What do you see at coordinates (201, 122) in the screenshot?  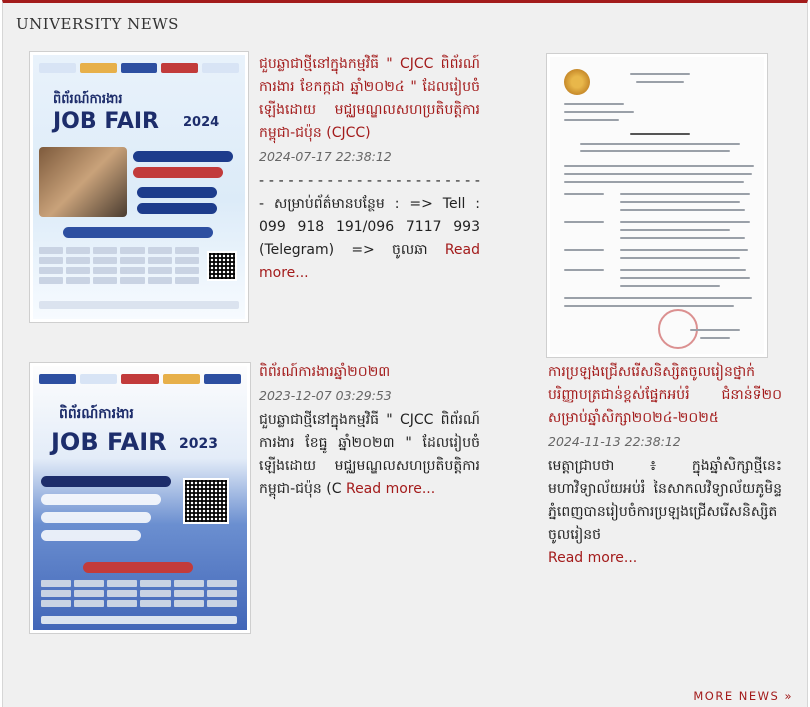 I see `poster-year: 2024` at bounding box center [201, 122].